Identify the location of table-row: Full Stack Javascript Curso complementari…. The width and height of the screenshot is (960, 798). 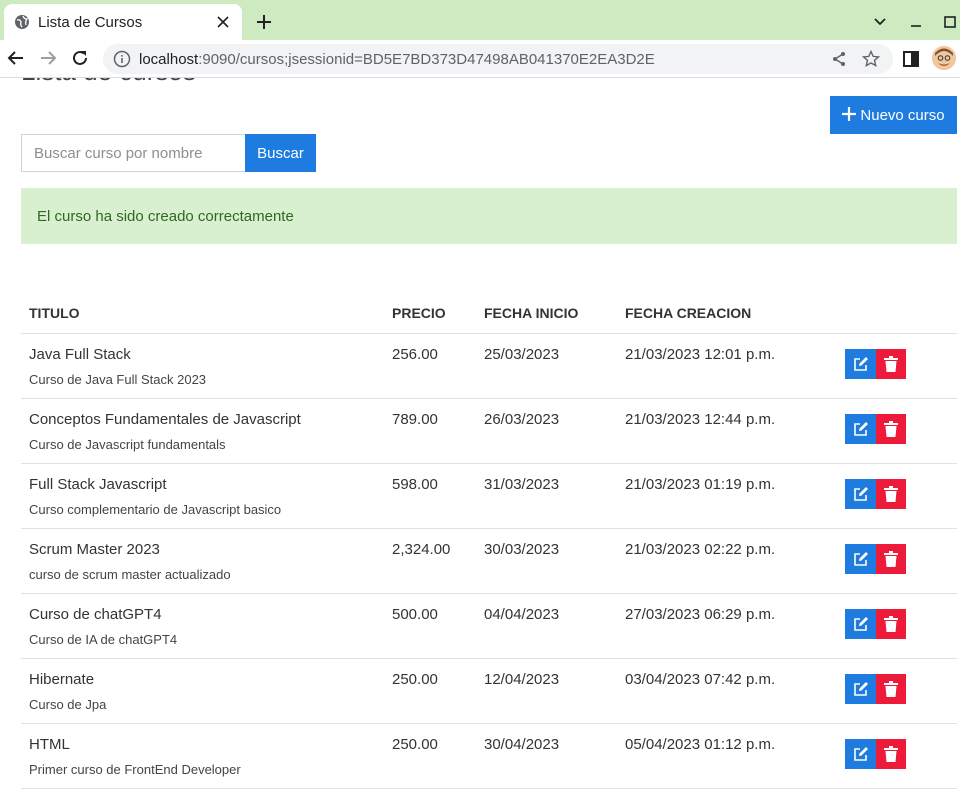
(489, 496).